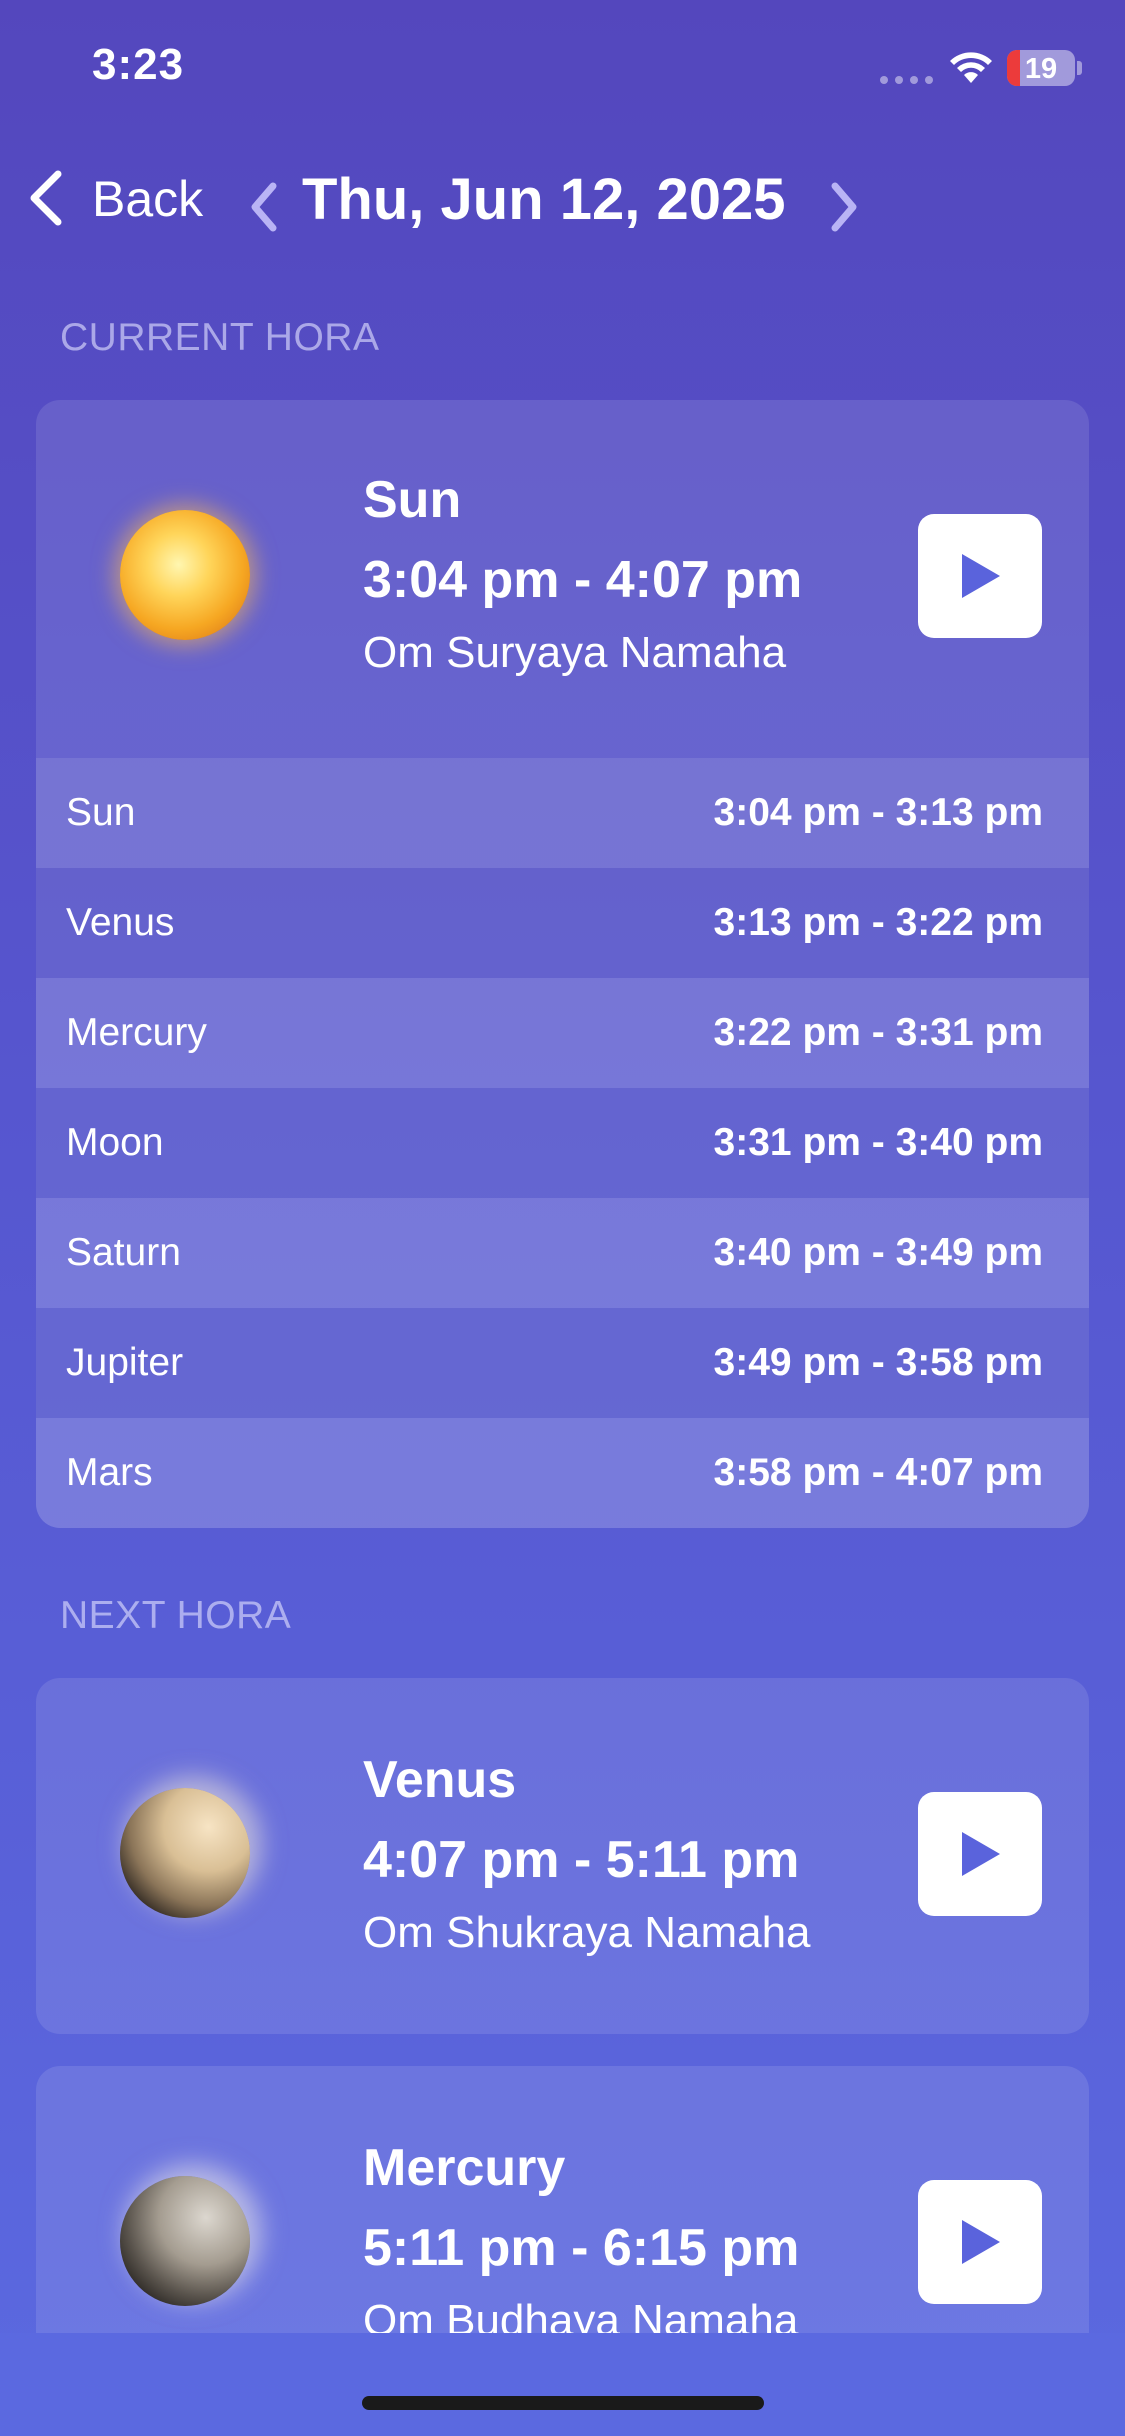  Describe the element at coordinates (575, 652) in the screenshot. I see `hora-mantra: Om Suryaya Namaha` at that location.